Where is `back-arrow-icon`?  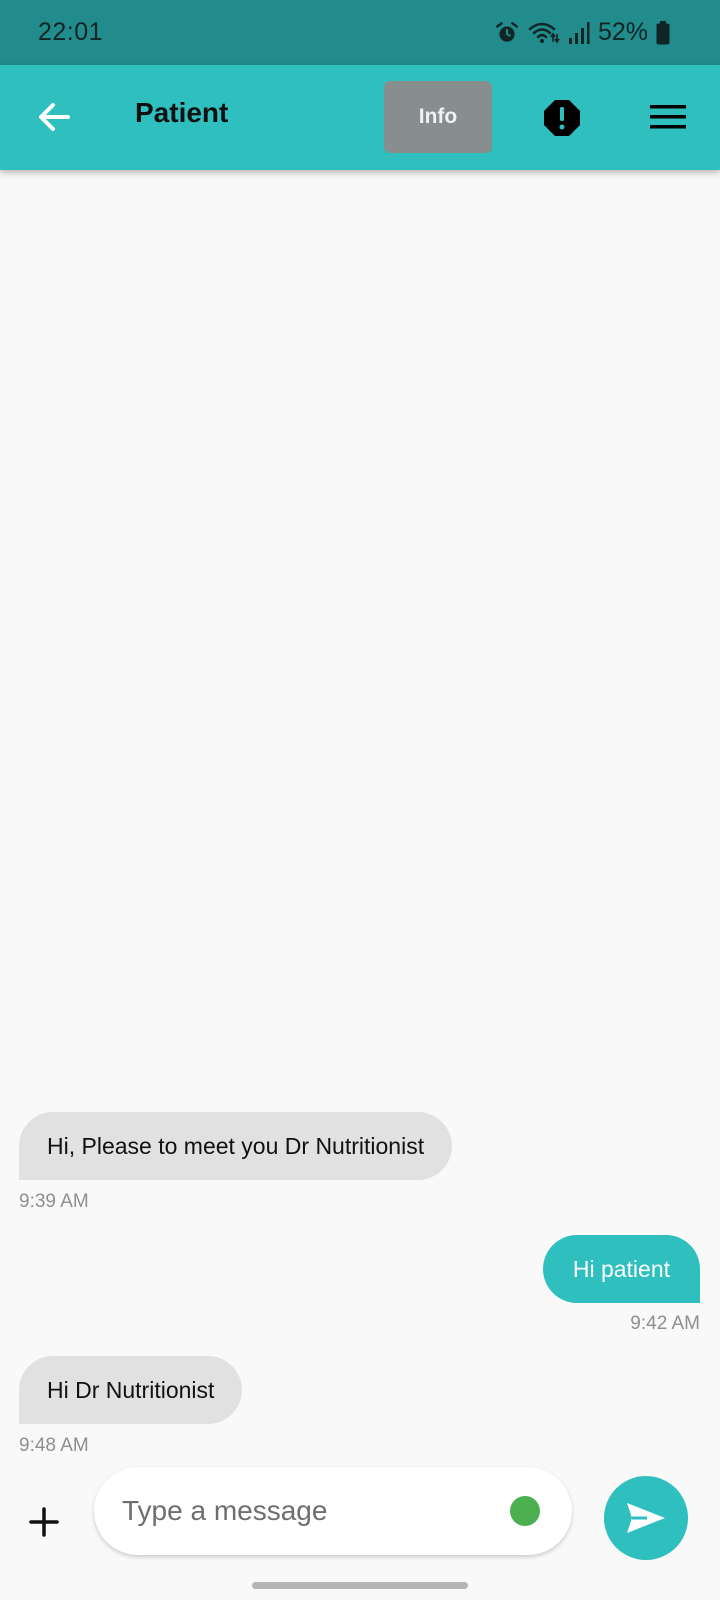
back-arrow-icon is located at coordinates (54, 117).